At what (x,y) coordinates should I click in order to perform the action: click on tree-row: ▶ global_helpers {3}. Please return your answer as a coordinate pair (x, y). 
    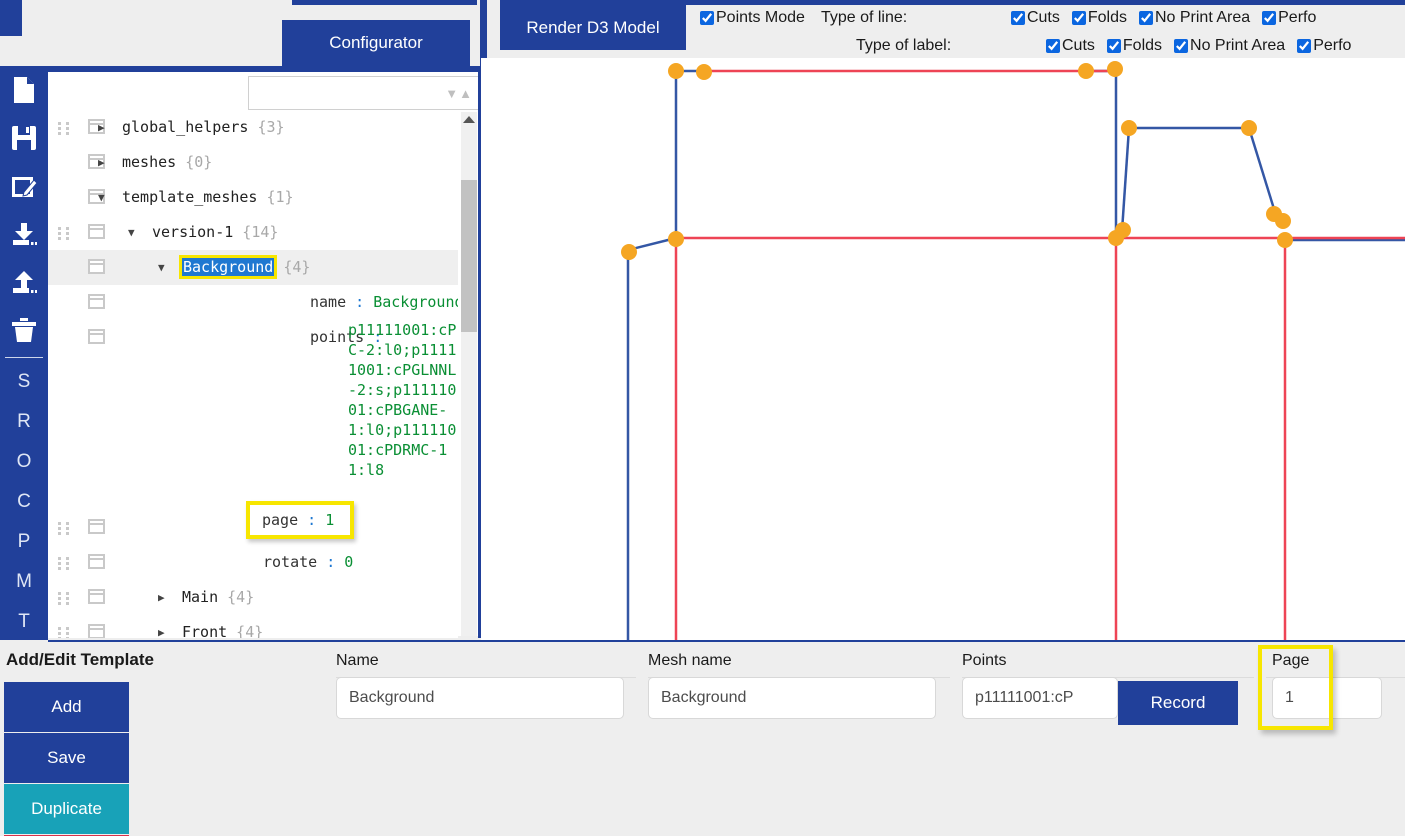
    Looking at the image, I should click on (253, 127).